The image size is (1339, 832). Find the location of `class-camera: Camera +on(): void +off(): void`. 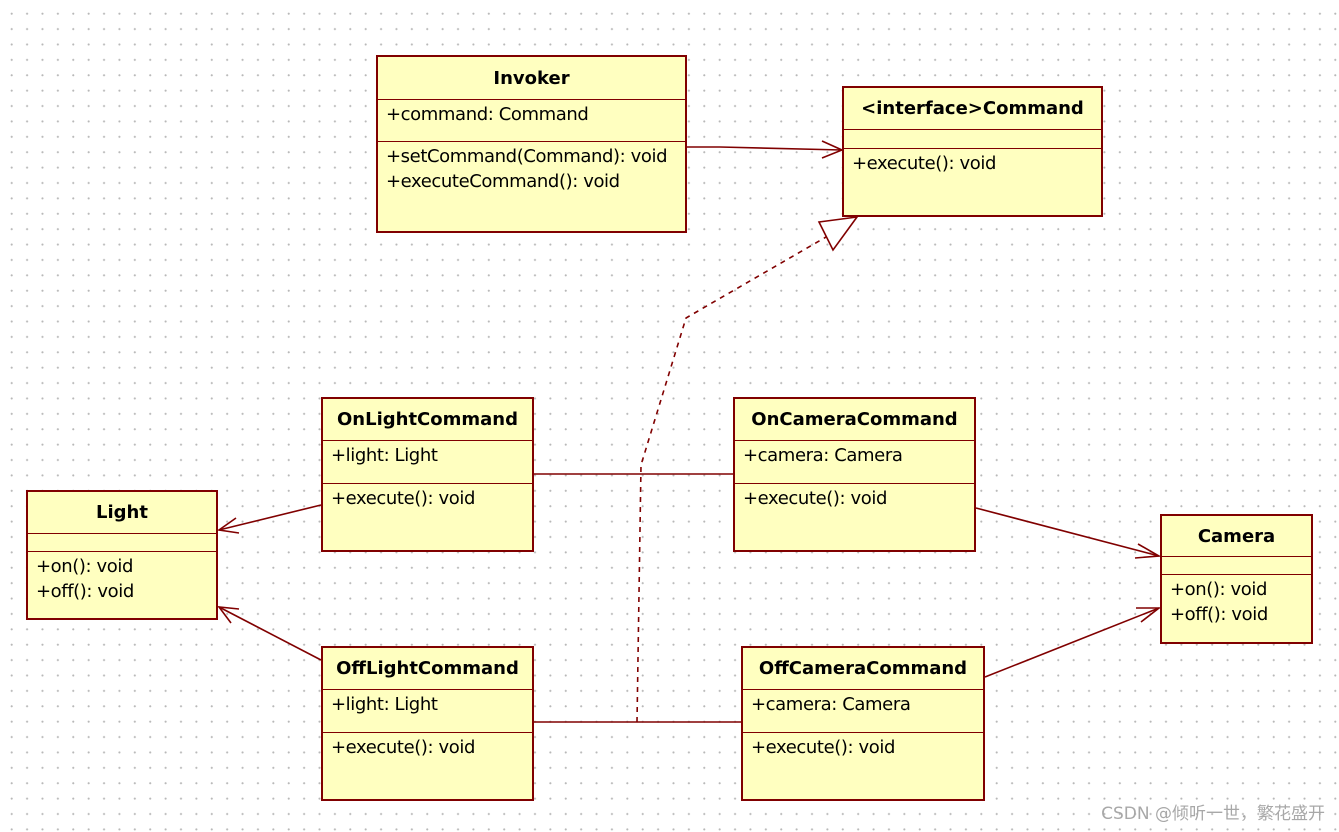

class-camera: Camera +on(): void +off(): void is located at coordinates (1236, 579).